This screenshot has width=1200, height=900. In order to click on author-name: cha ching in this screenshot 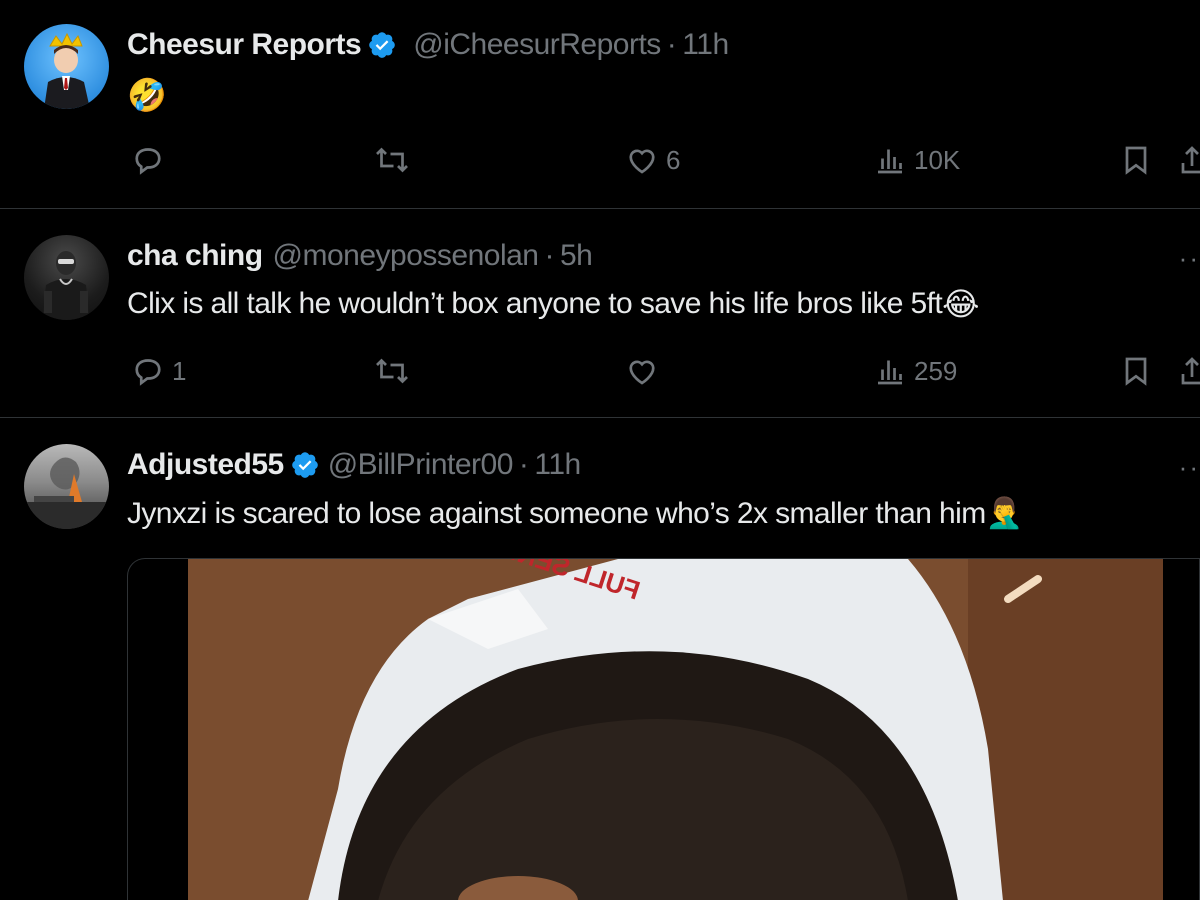, I will do `click(195, 256)`.